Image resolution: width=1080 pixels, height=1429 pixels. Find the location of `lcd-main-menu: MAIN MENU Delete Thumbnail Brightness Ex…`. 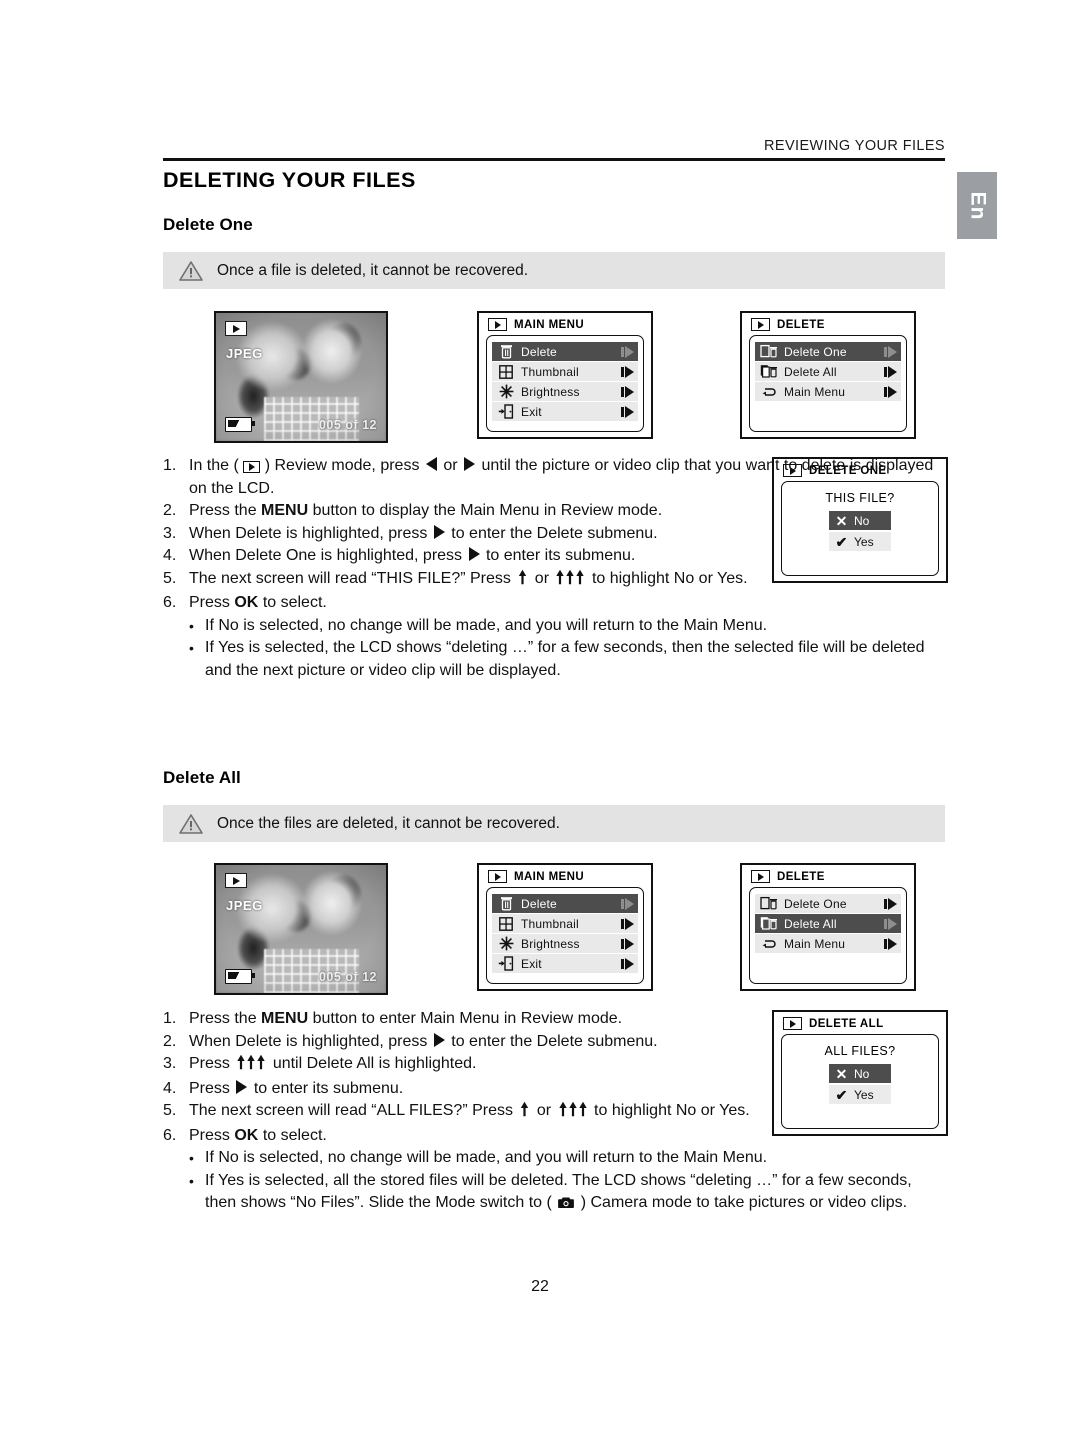

lcd-main-menu: MAIN MENU Delete Thumbnail Brightness Ex… is located at coordinates (565, 927).